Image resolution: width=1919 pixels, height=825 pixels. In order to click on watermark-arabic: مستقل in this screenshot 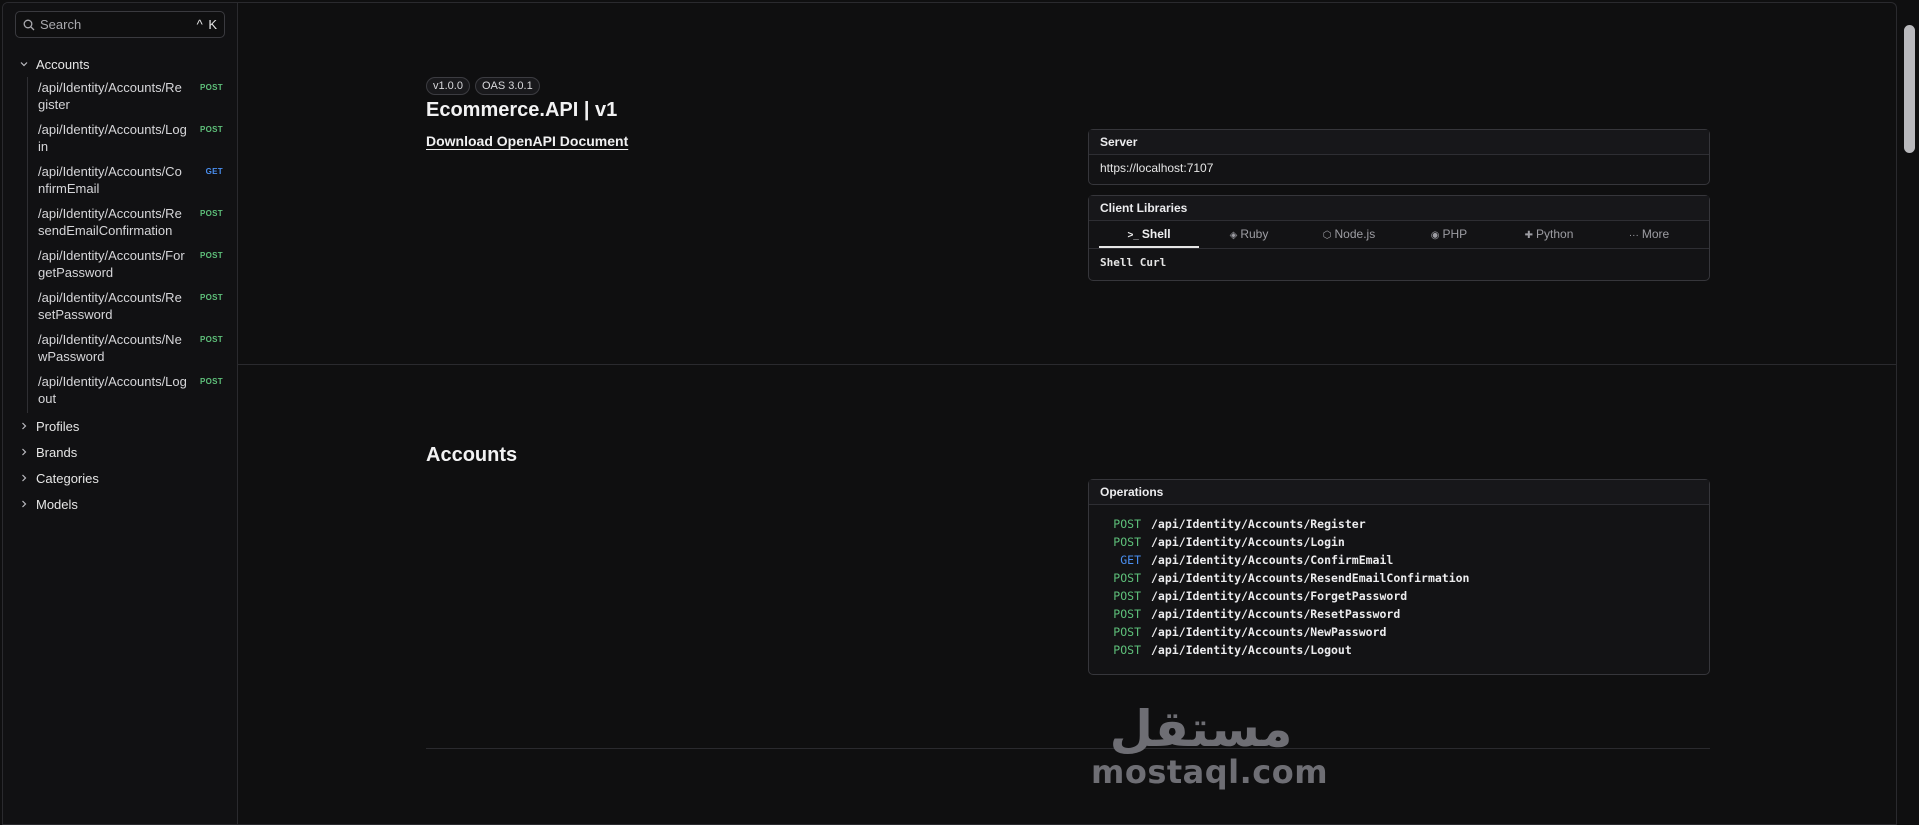, I will do `click(1201, 729)`.